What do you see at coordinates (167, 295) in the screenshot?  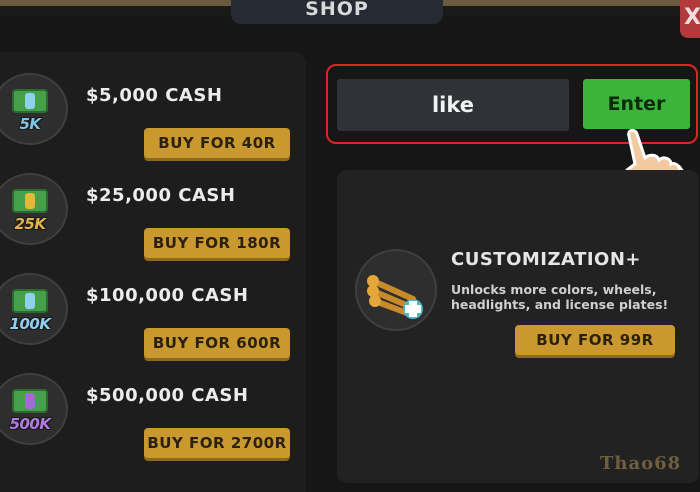 I see `cash-item-title: $100,000 CASH` at bounding box center [167, 295].